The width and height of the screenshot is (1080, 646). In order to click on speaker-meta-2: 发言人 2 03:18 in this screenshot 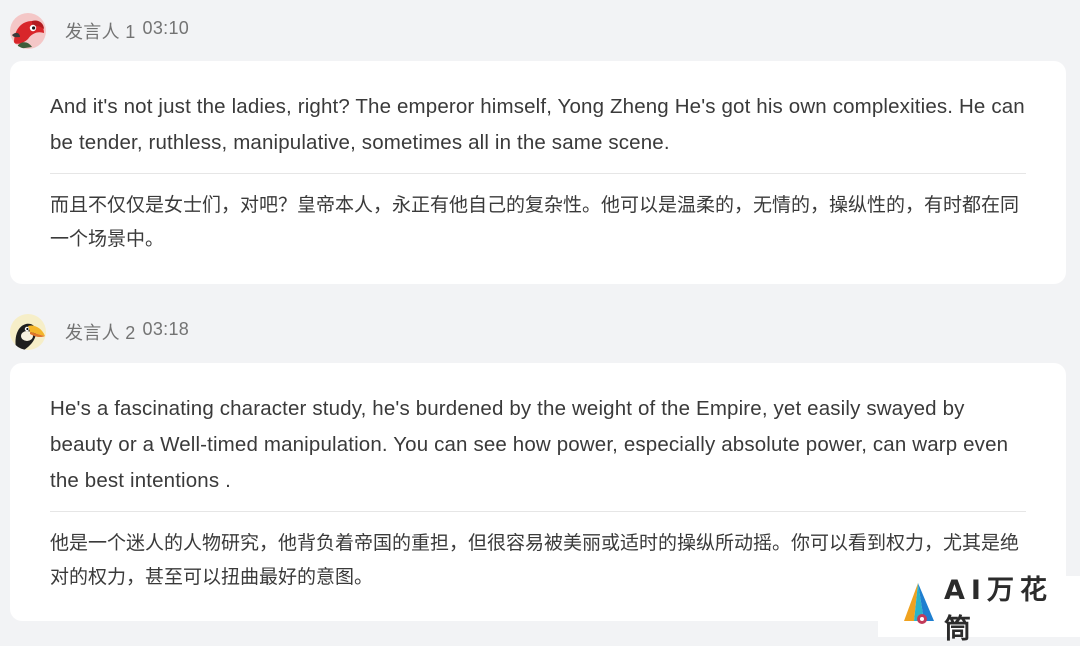, I will do `click(127, 332)`.